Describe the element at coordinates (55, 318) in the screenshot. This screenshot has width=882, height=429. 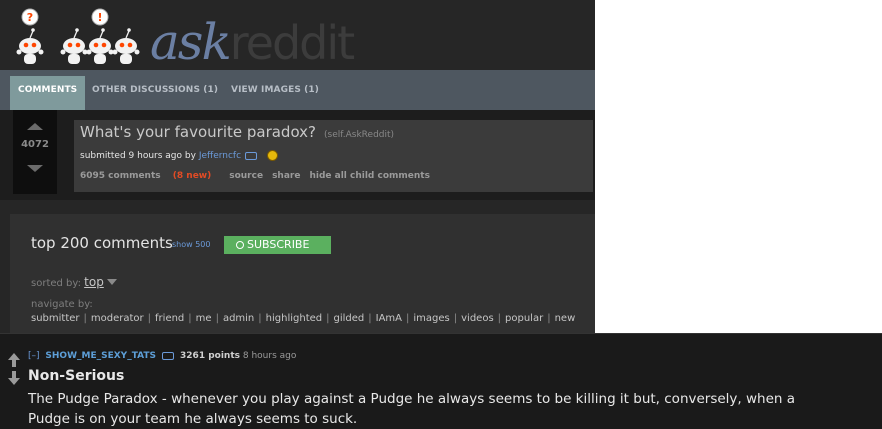
I see `navigate-link-submitter: submitter` at that location.